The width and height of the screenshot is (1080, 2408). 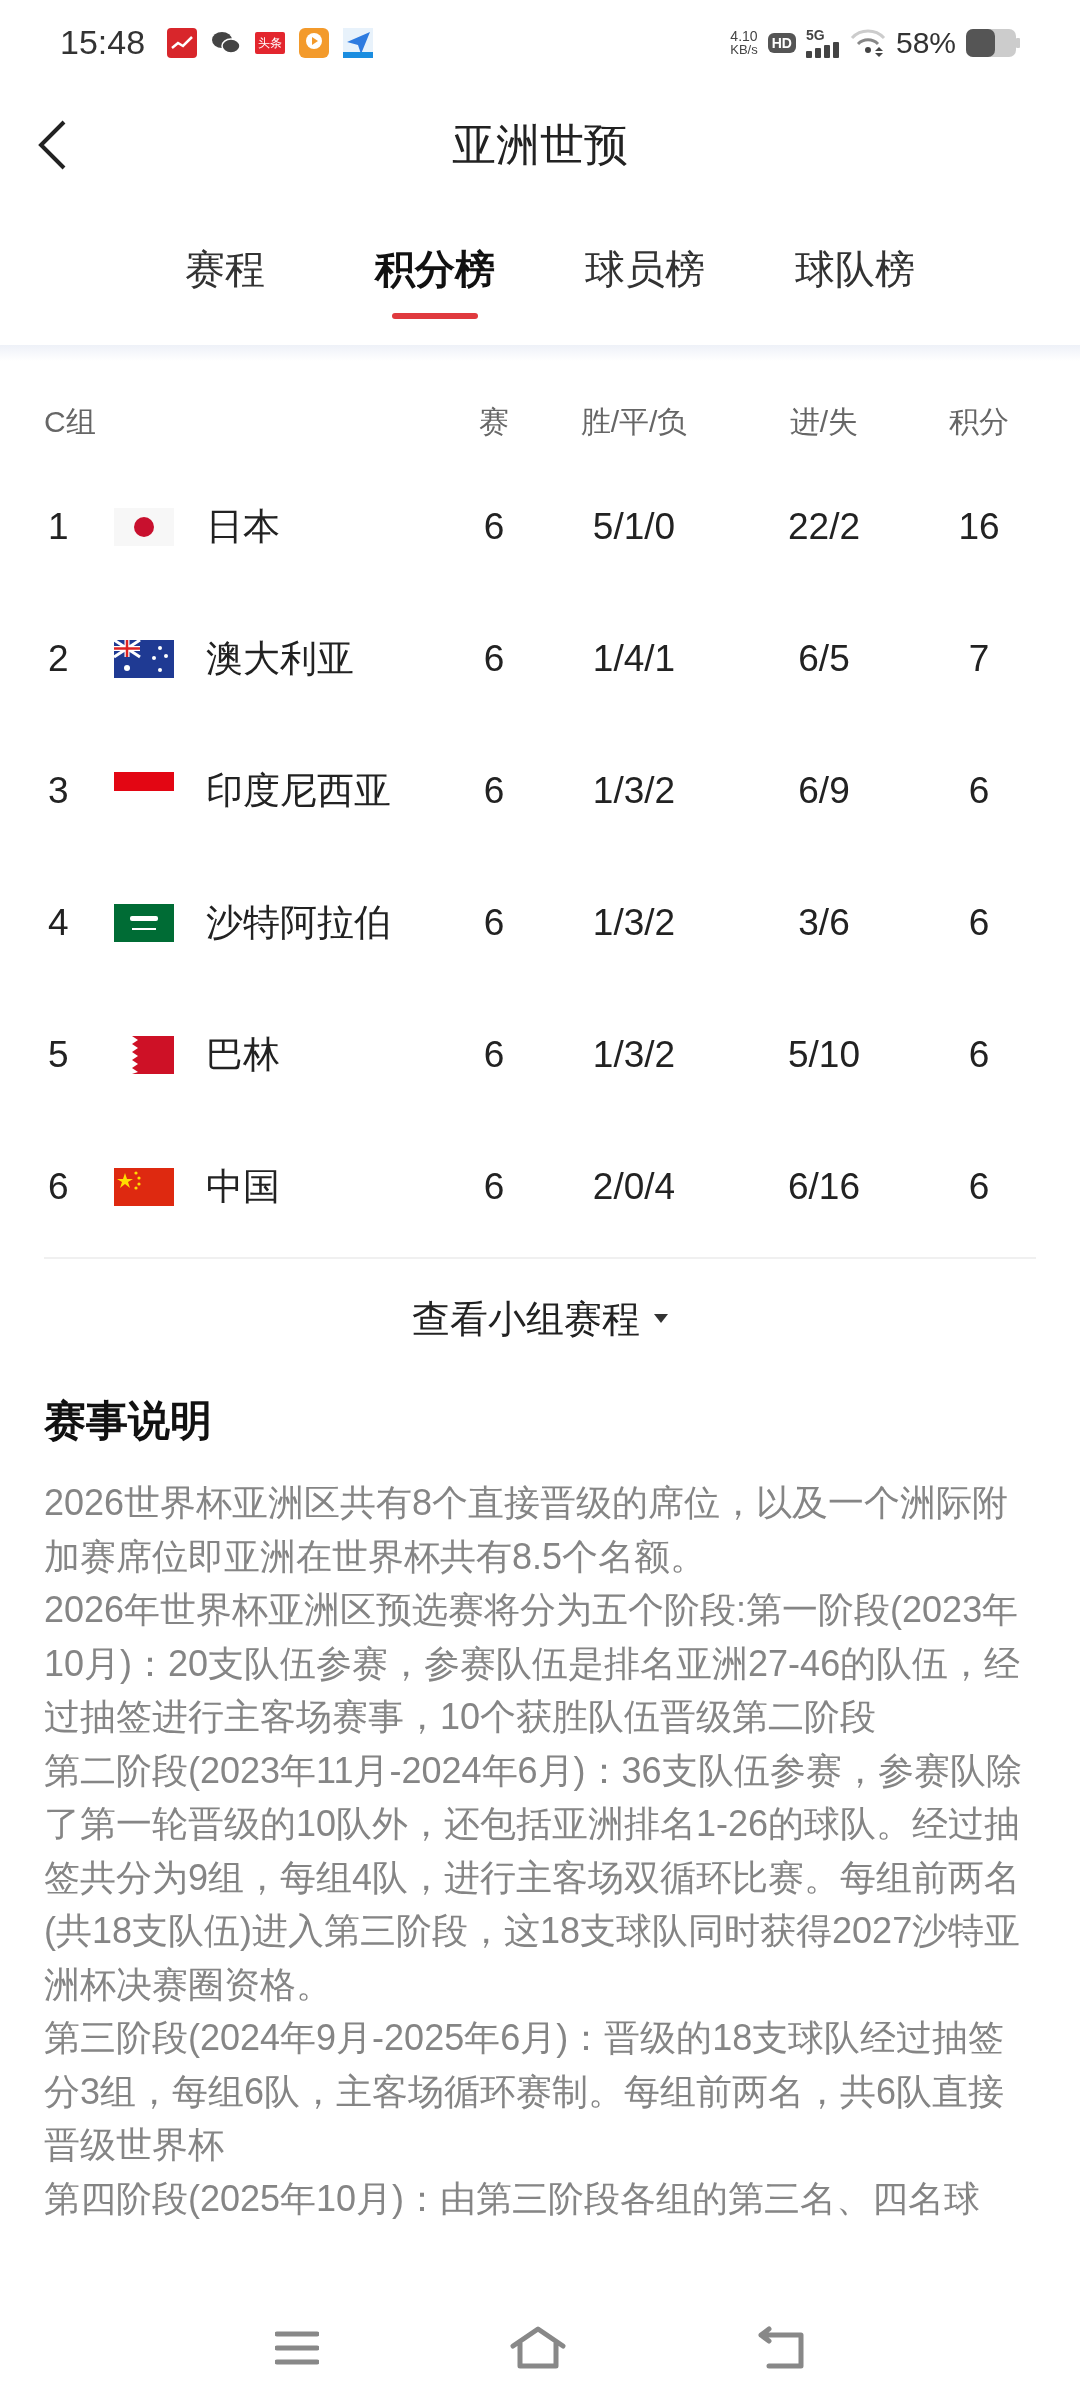 What do you see at coordinates (925, 43) in the screenshot?
I see `battery-percent: 58%` at bounding box center [925, 43].